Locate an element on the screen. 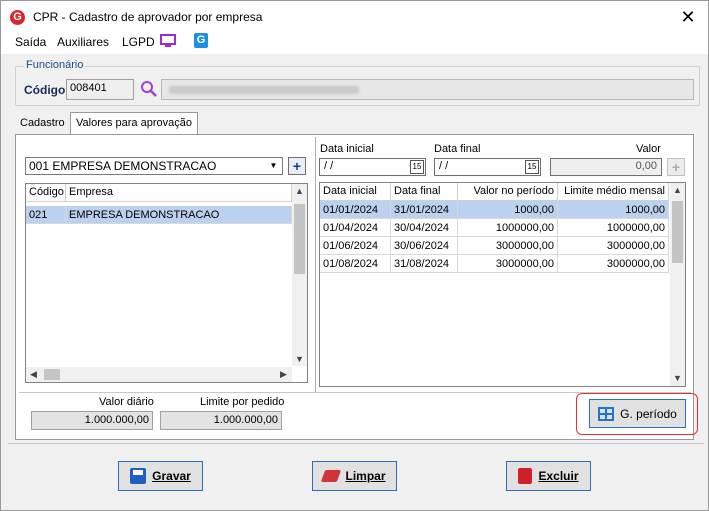  table-icon is located at coordinates (606, 413).